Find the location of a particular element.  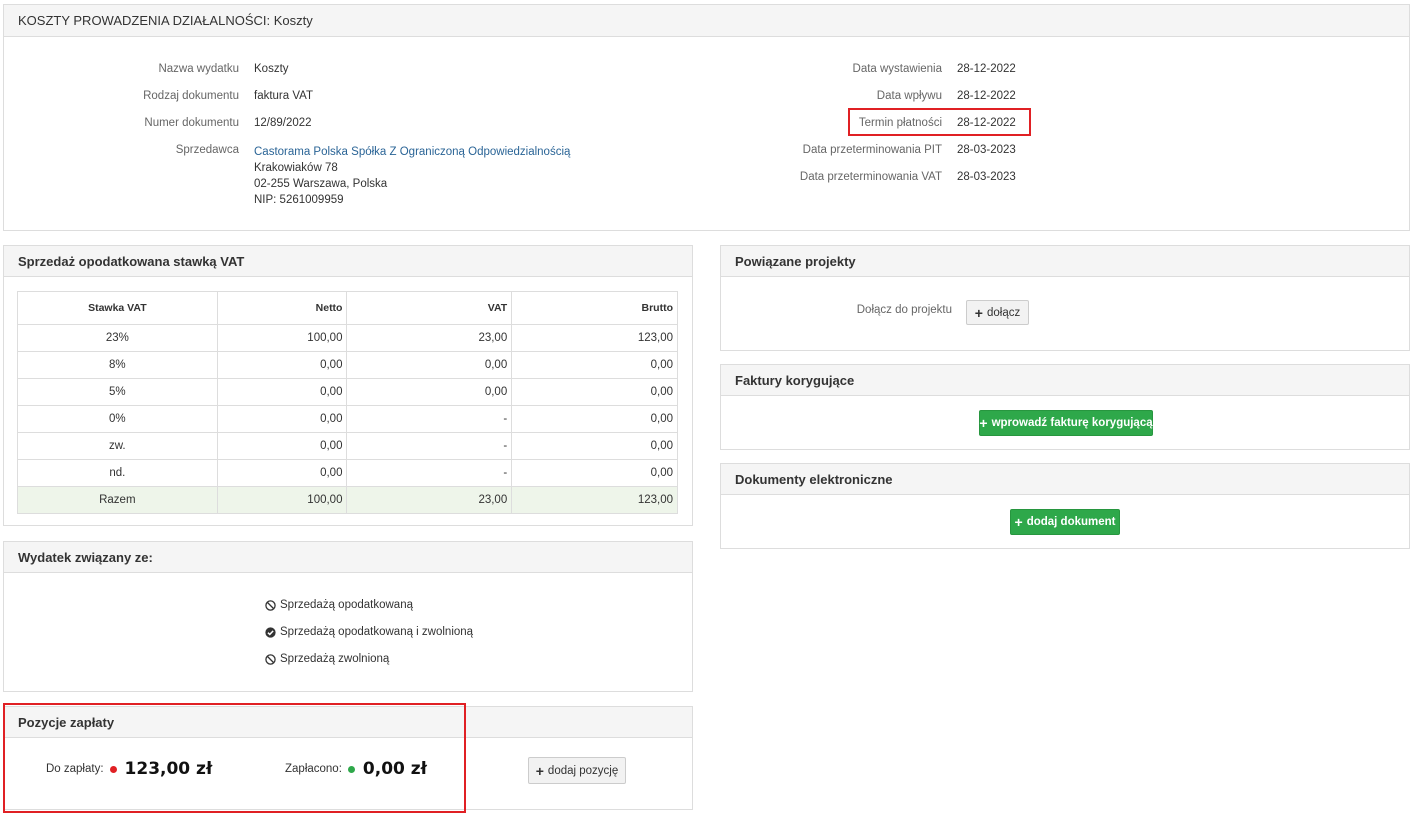

cell-vat: 23,00 is located at coordinates (429, 338).